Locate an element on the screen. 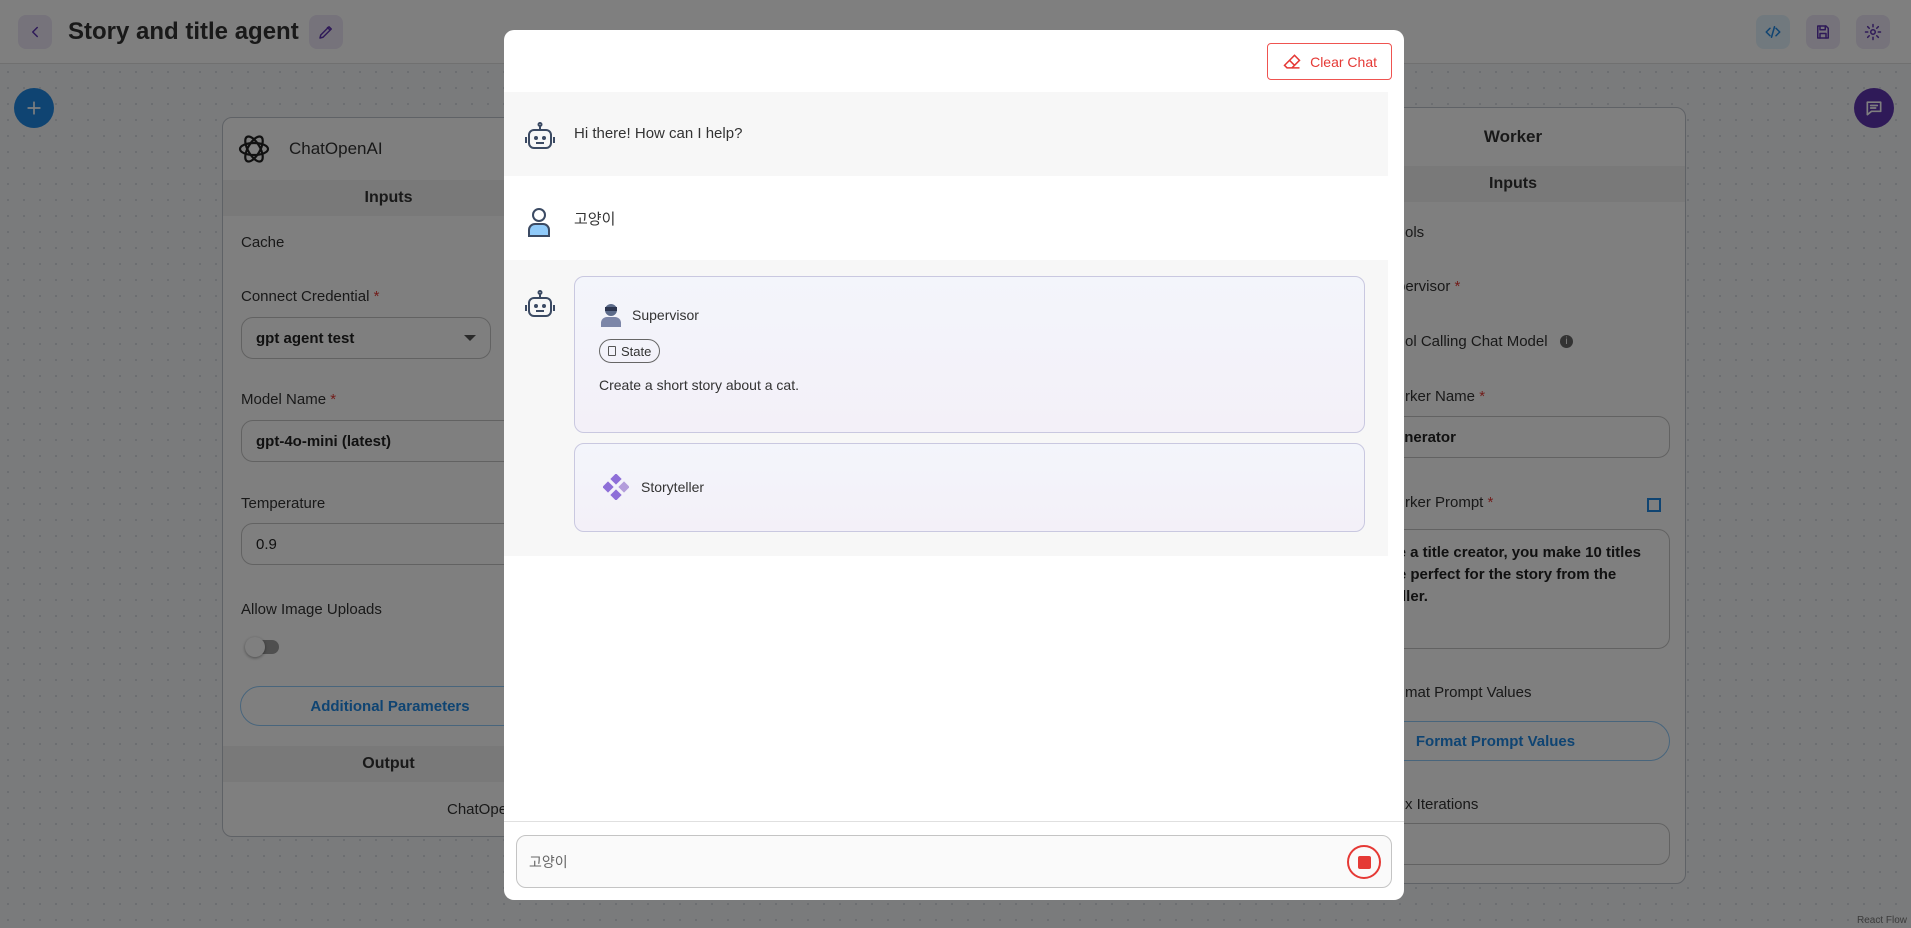 The height and width of the screenshot is (928, 1911). stop-icon is located at coordinates (1364, 862).